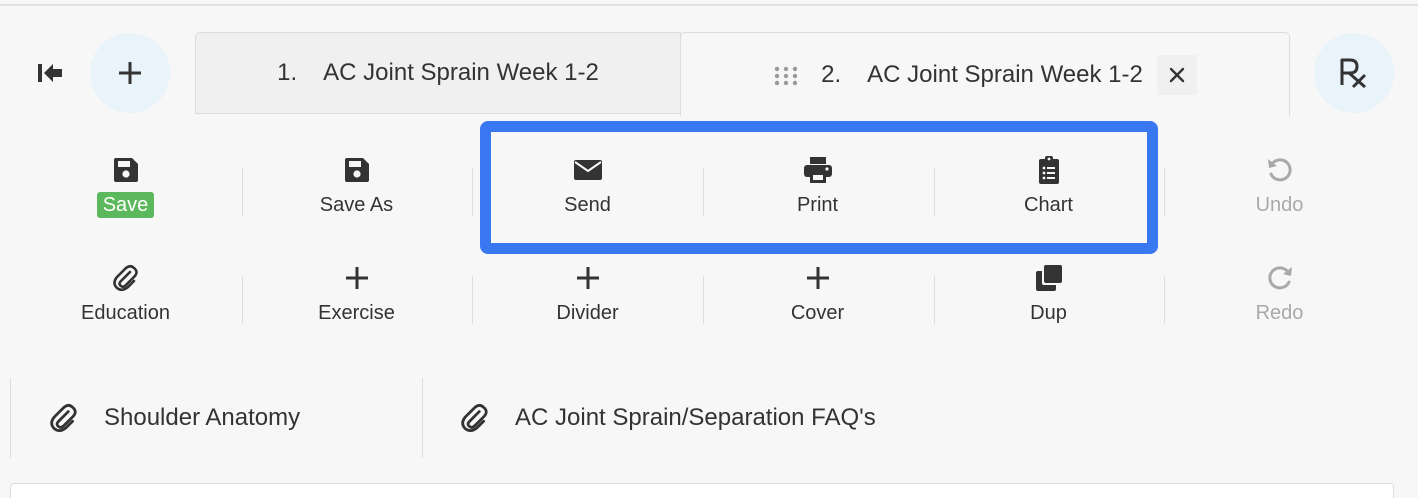  I want to click on undo-icon, so click(1279, 170).